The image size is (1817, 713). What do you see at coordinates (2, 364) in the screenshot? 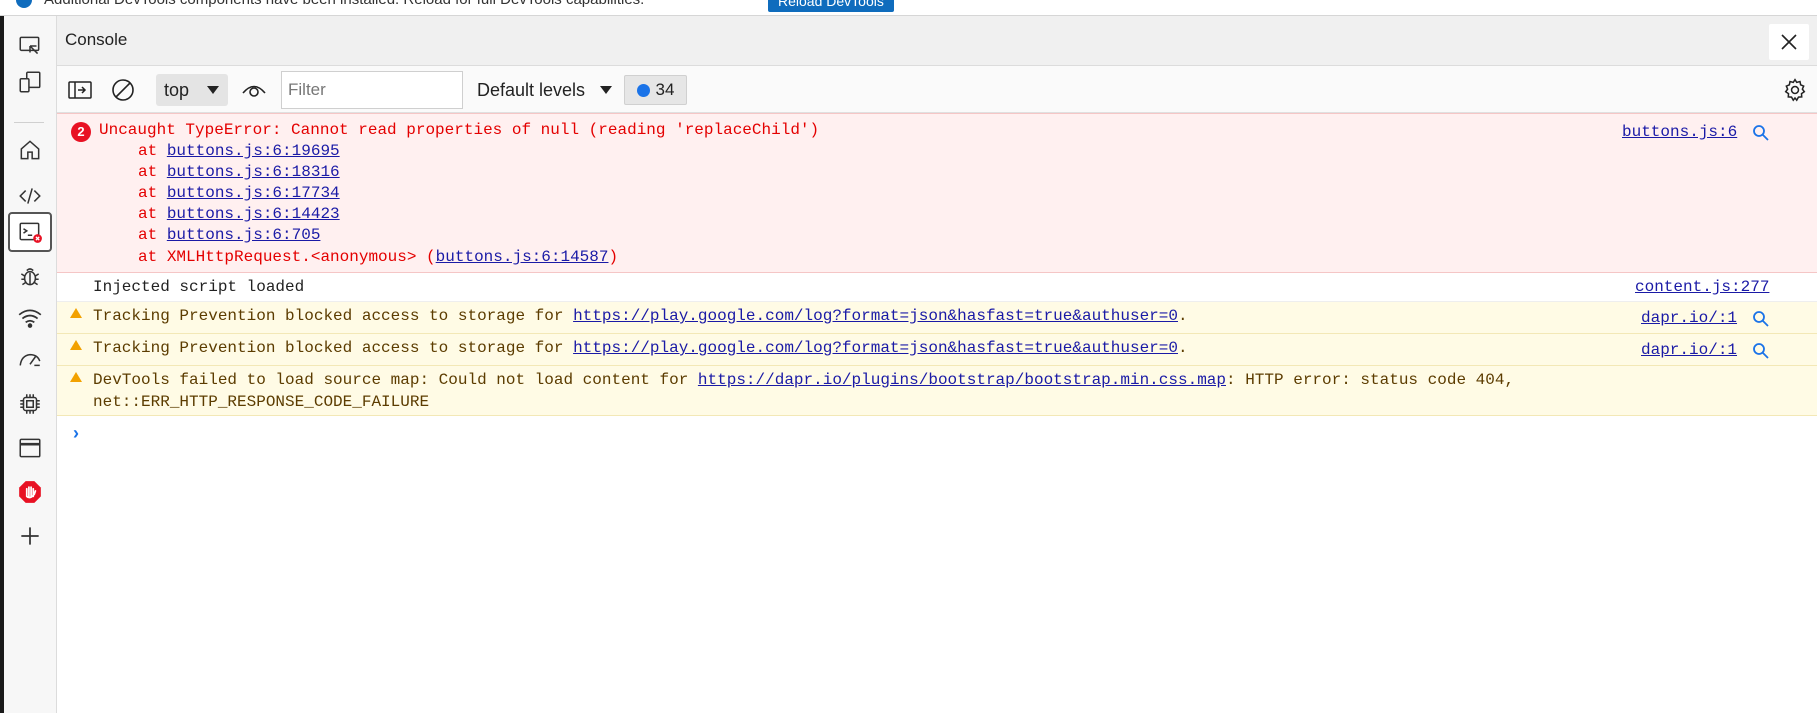
I see `window-edge` at bounding box center [2, 364].